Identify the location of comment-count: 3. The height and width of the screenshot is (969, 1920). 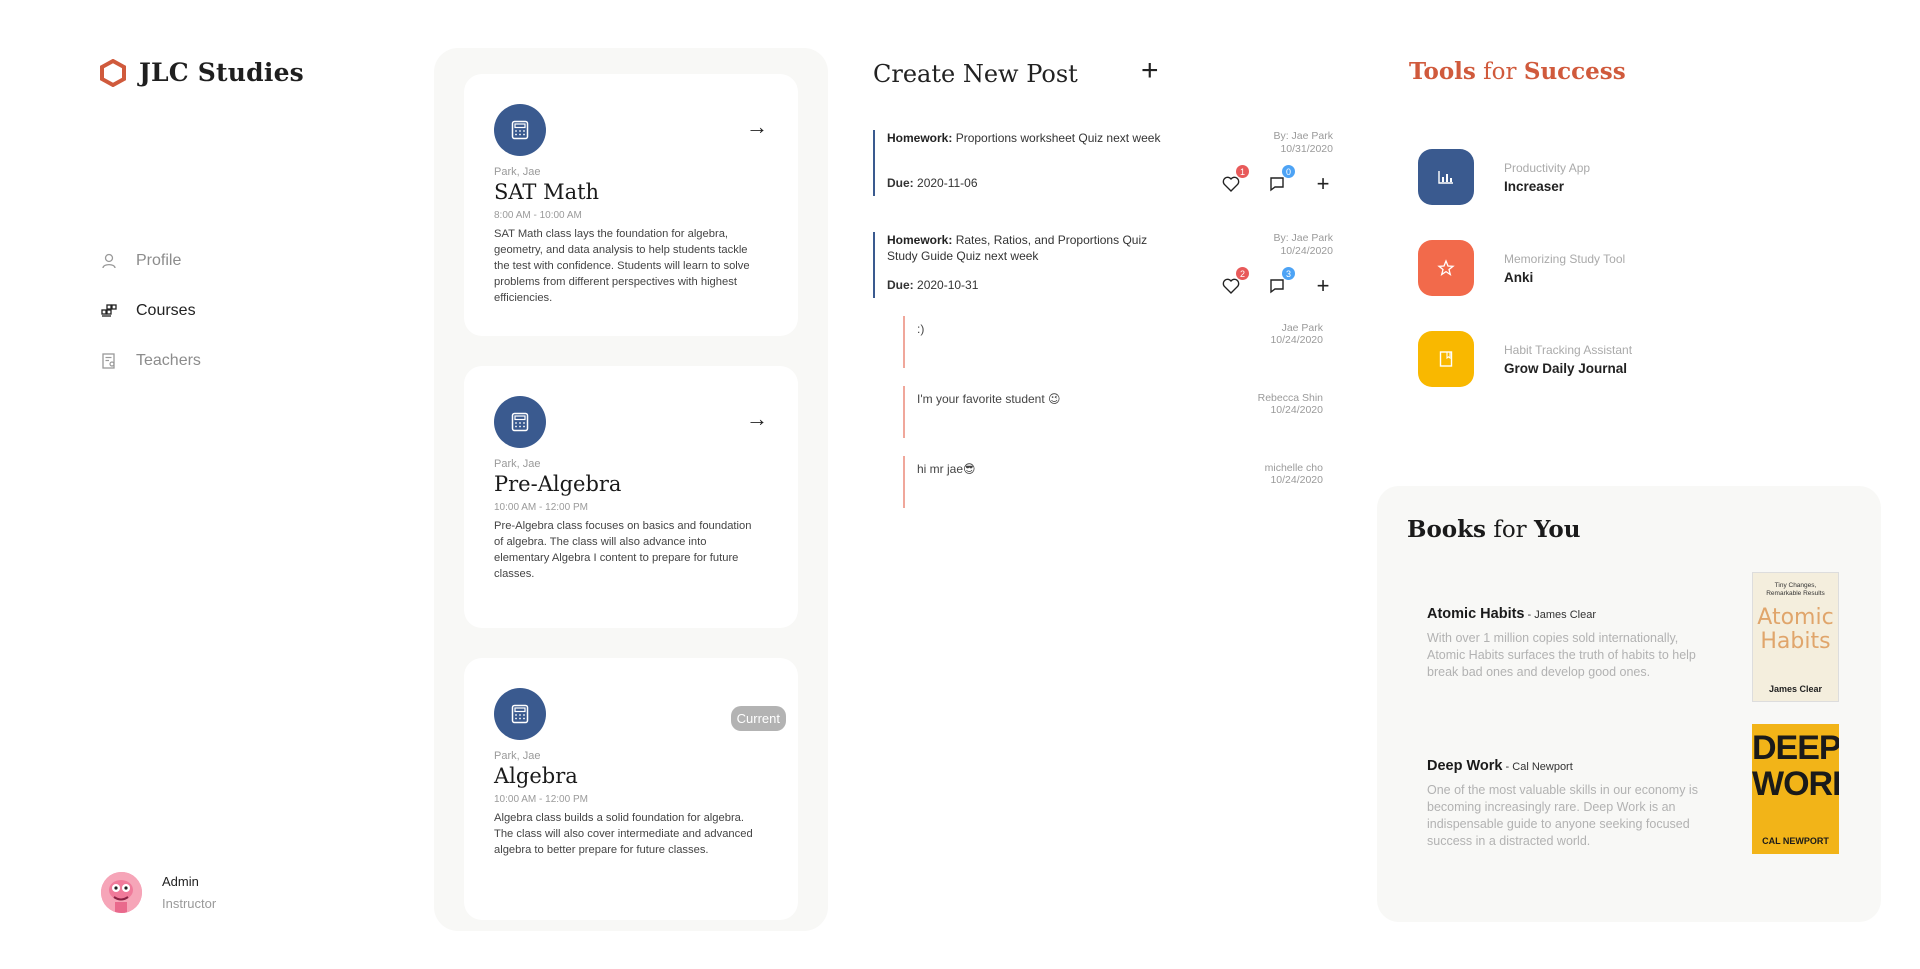
(1288, 273).